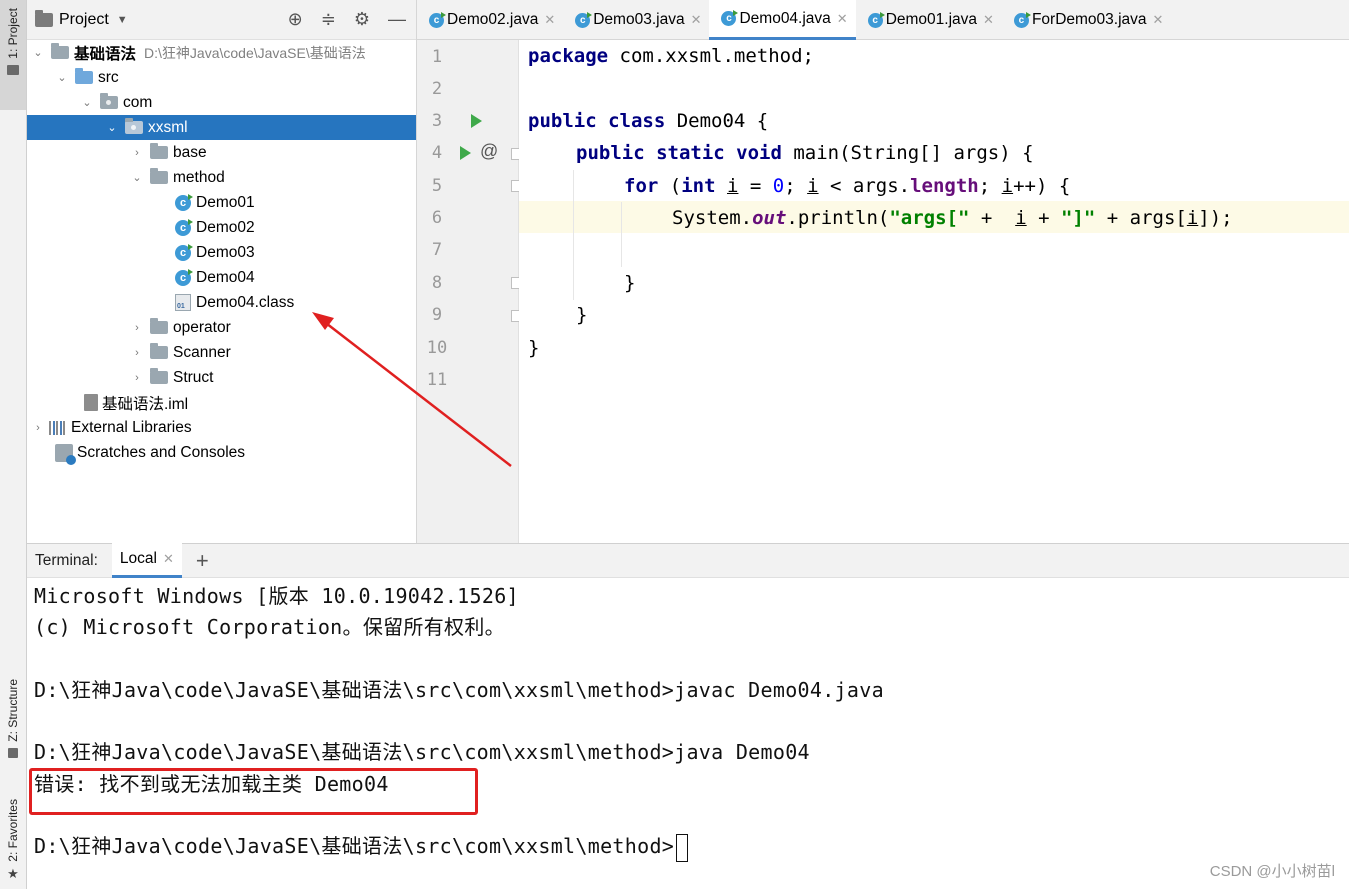 The height and width of the screenshot is (889, 1349). I want to click on tab-fordemo03: c ForDemo03.java ✕, so click(1086, 20).